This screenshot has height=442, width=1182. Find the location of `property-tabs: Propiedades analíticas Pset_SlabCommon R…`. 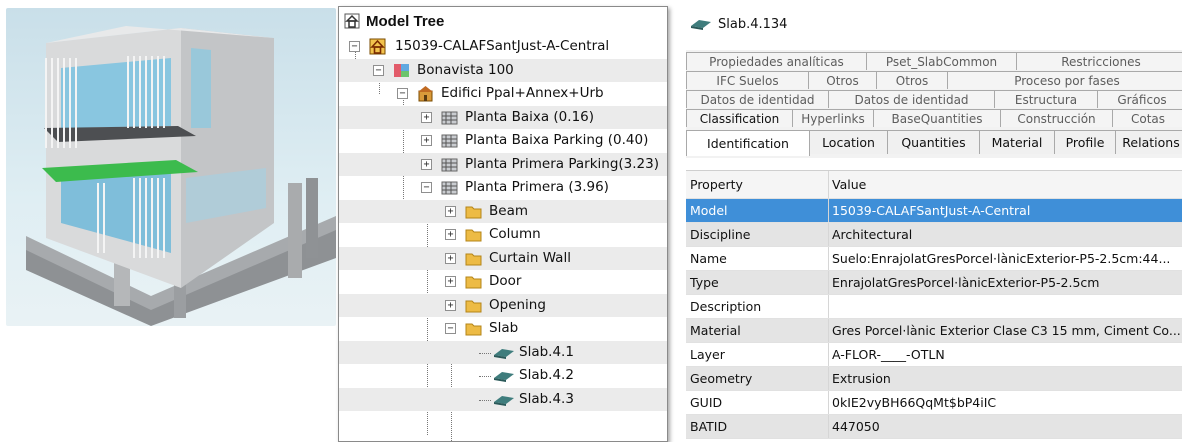

property-tabs: Propiedades analíticas Pset_SlabCommon R… is located at coordinates (934, 104).